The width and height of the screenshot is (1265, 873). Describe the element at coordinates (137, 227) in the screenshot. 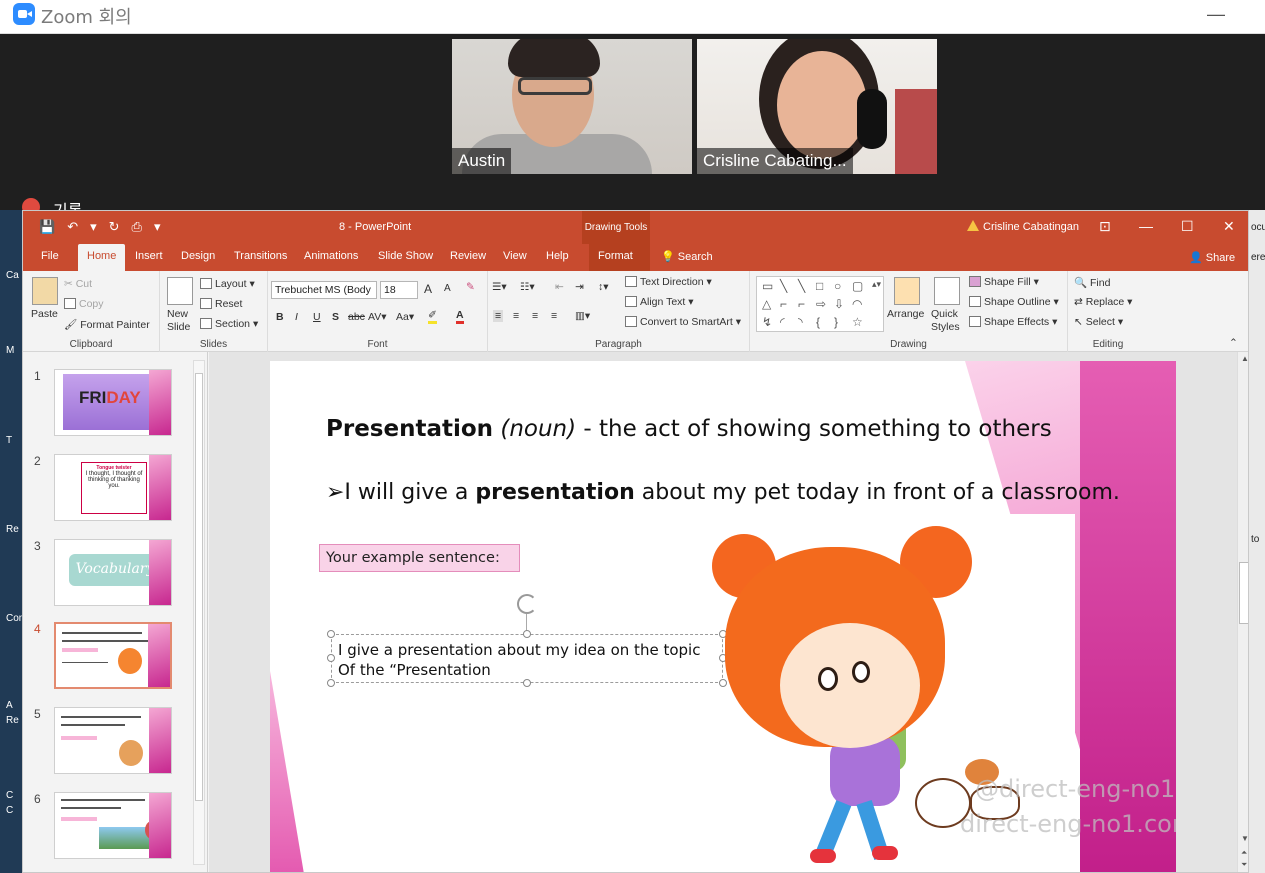

I see `present-icon: ⎙` at that location.